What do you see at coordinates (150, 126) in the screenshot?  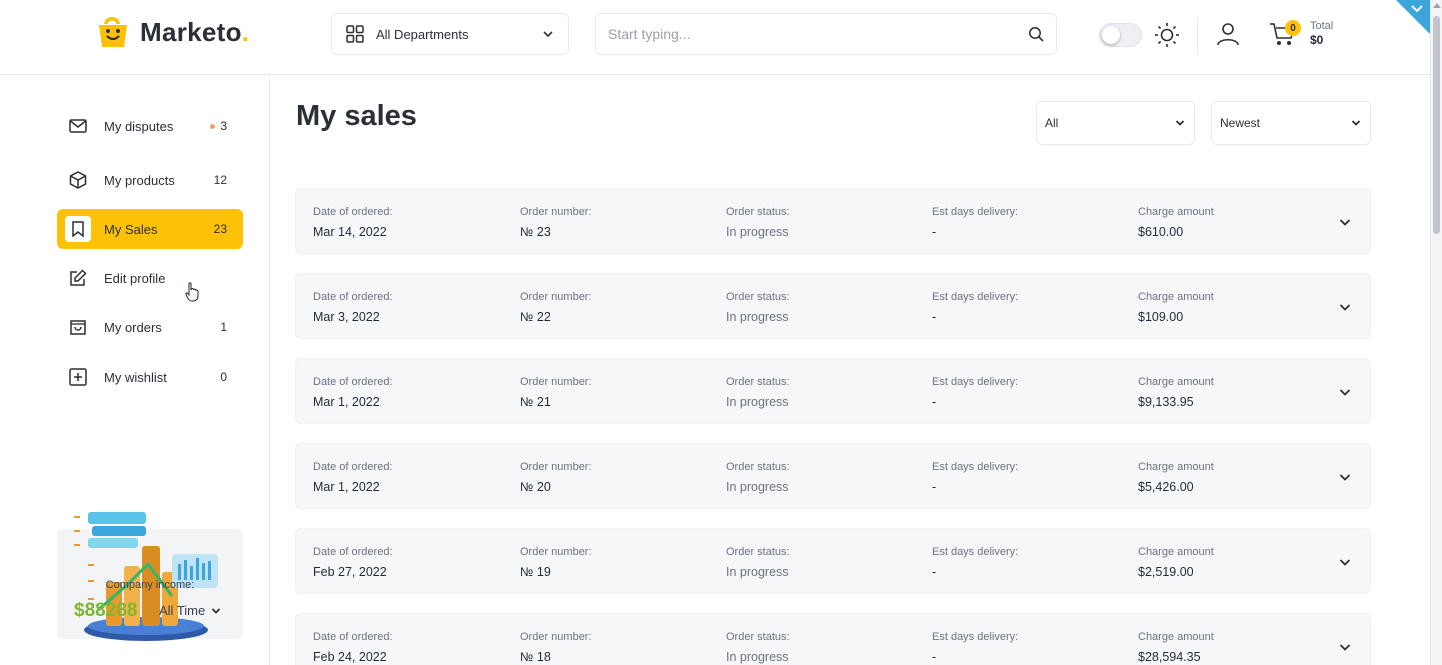 I see `sidebar-item-my-disputes: My disputes 3` at bounding box center [150, 126].